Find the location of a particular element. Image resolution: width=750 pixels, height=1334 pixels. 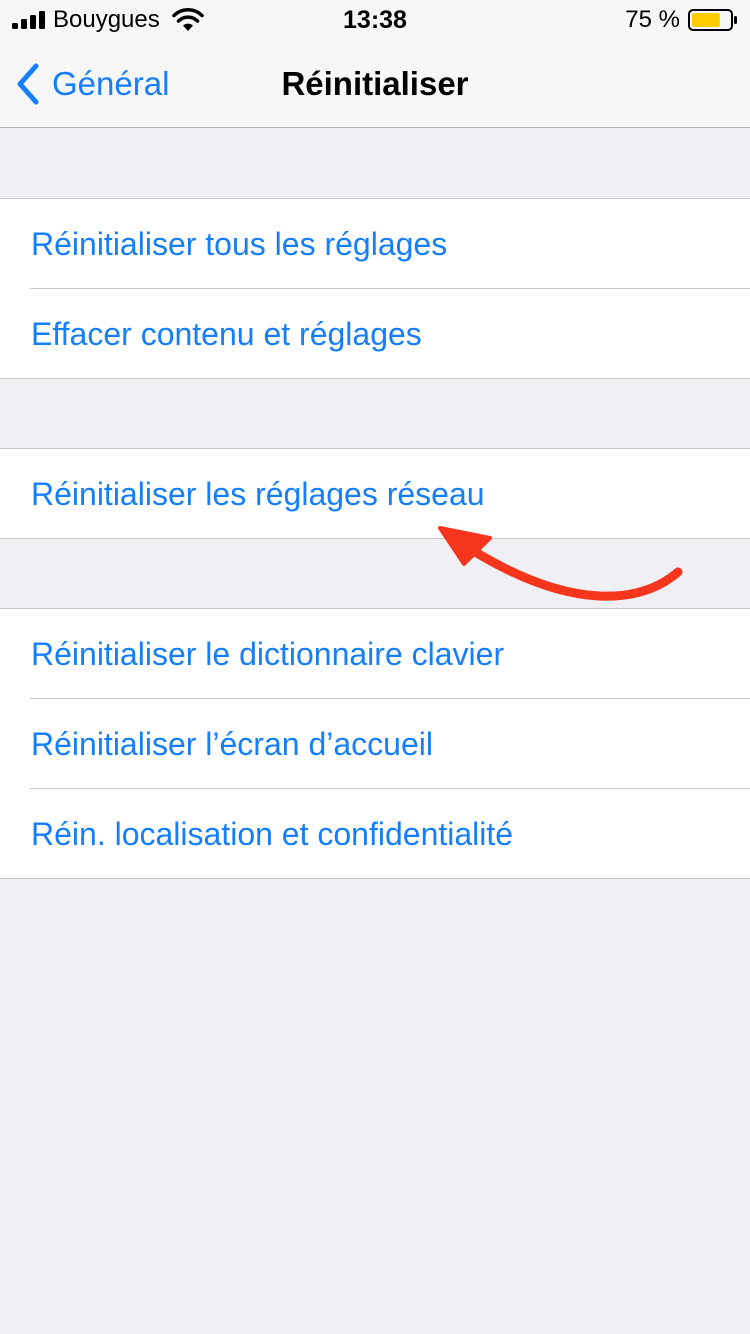

row-label: Réinitialiser l’écran d’accueil is located at coordinates (232, 743).